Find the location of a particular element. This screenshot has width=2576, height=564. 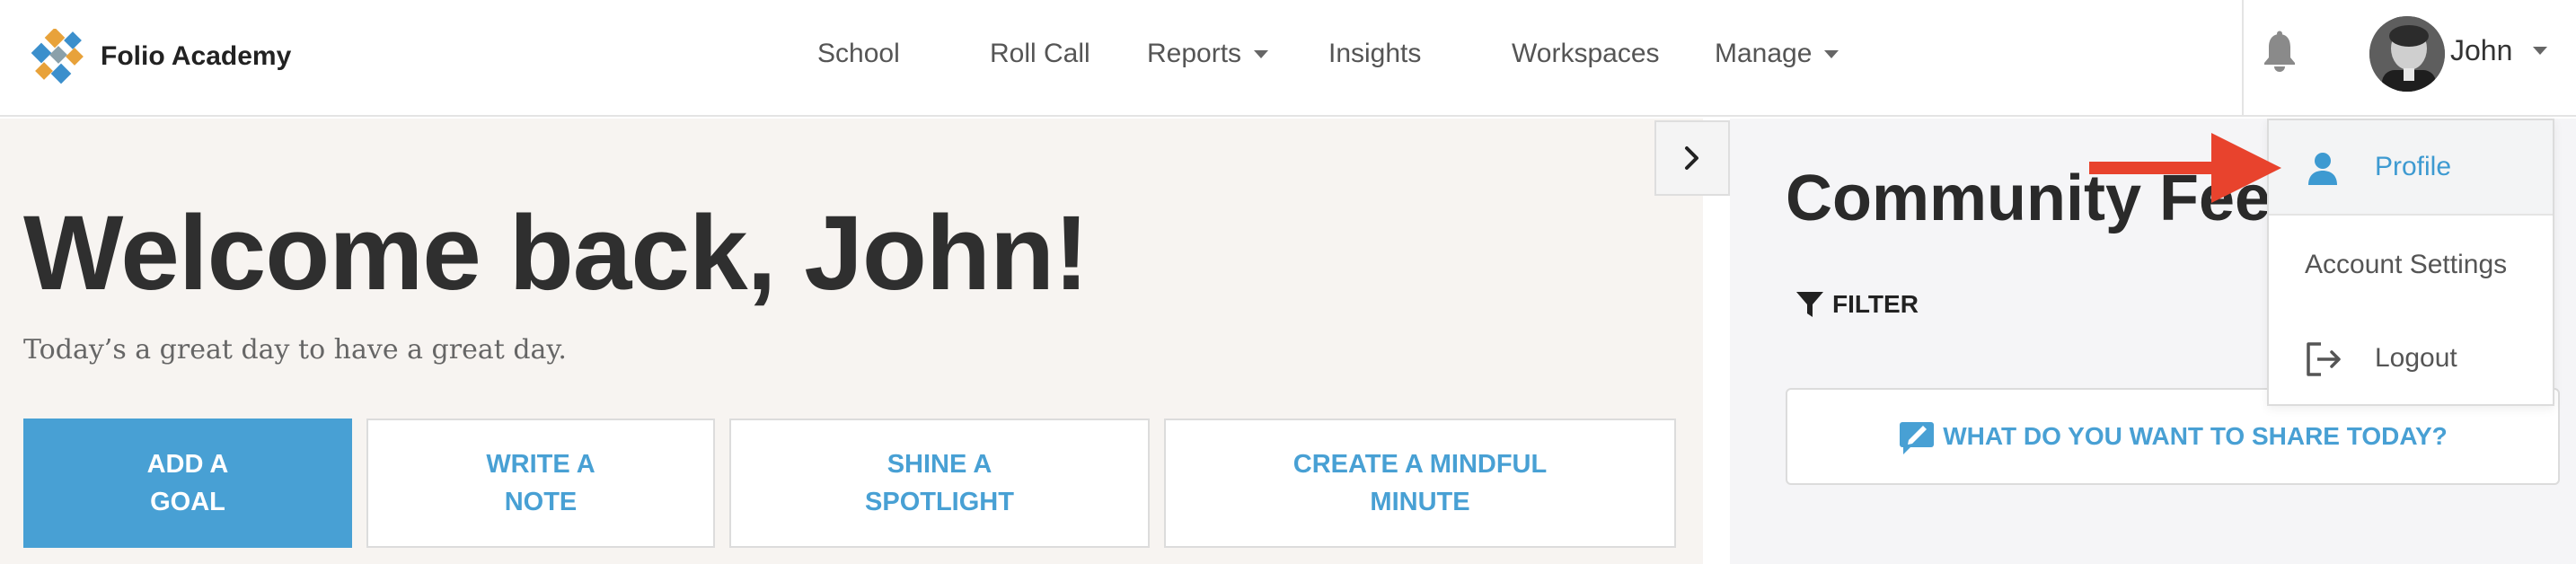

nav-item-label: Workspaces is located at coordinates (1586, 53).